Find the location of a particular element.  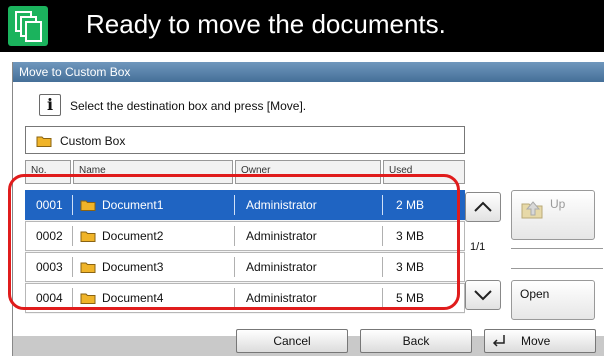

enter-icon is located at coordinates (498, 341).